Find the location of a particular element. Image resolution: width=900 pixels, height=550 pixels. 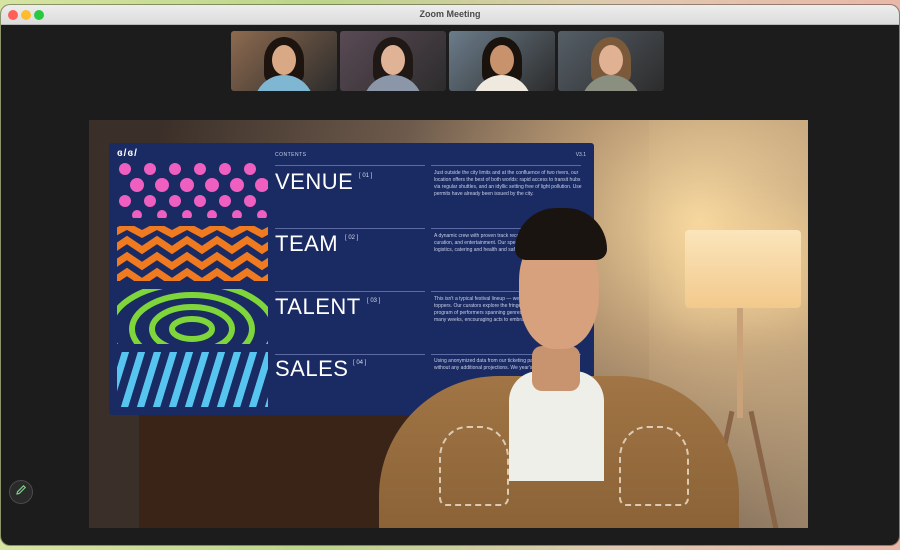

title-bar: Zoom Meeting is located at coordinates (450, 15).